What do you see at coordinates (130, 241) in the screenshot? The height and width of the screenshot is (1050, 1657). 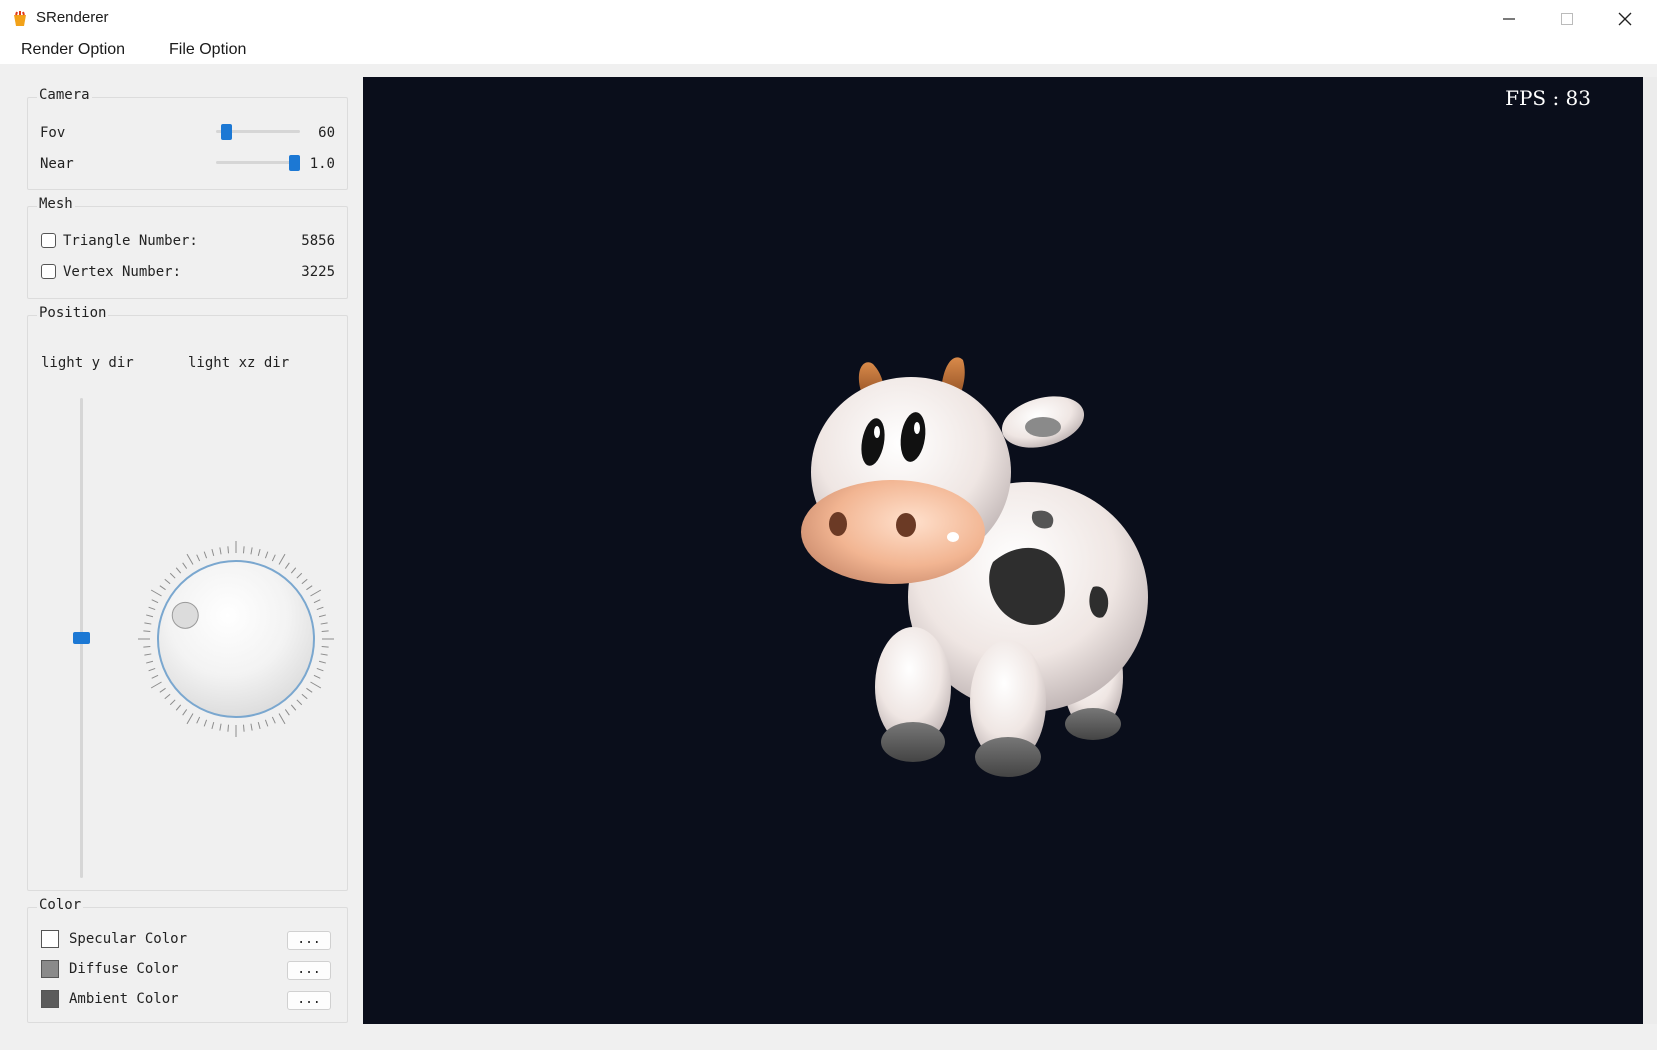 I see `triangle-number-label: Triangle Number:` at bounding box center [130, 241].